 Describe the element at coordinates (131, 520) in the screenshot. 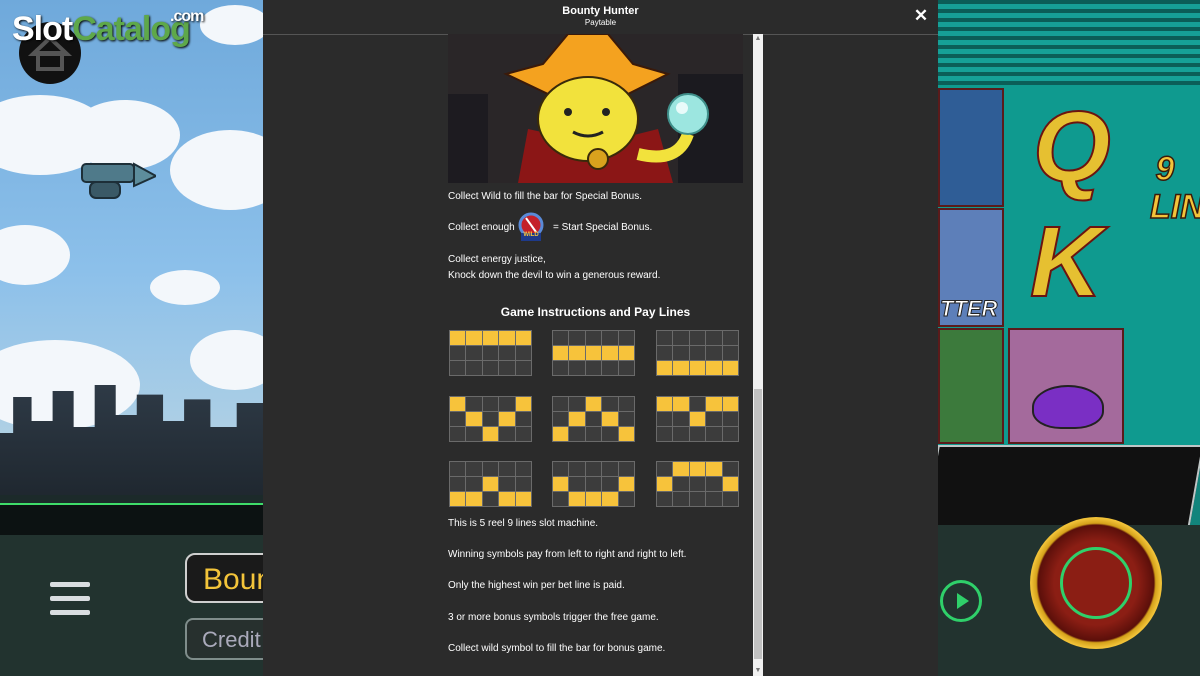

I see `ground-stripe` at that location.